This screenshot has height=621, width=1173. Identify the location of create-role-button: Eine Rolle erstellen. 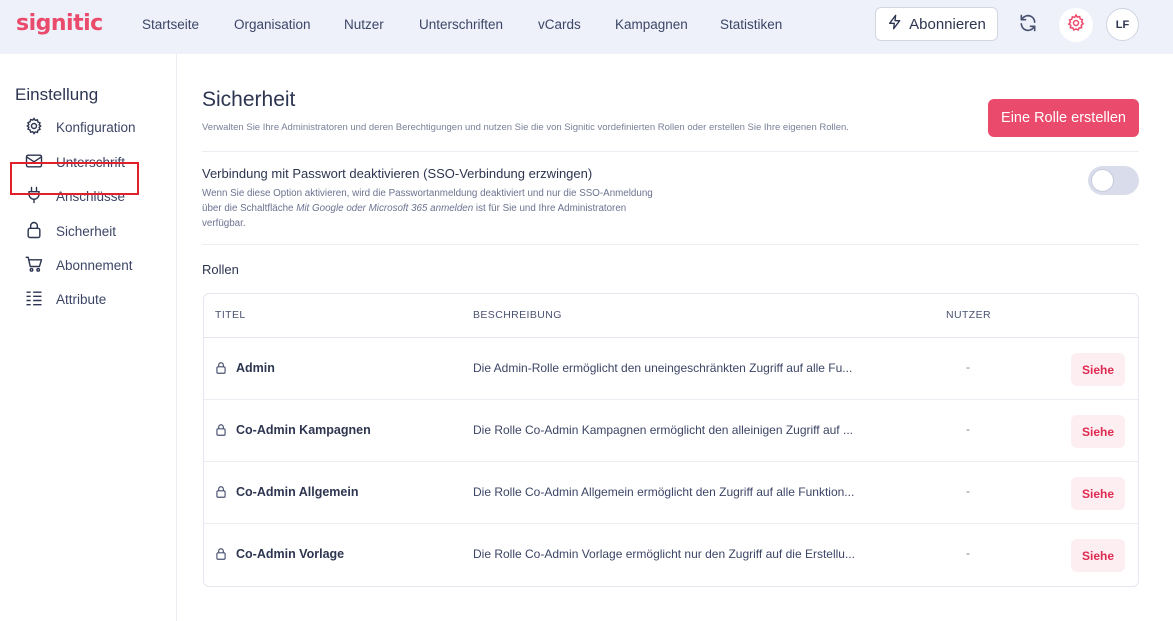
(1063, 118).